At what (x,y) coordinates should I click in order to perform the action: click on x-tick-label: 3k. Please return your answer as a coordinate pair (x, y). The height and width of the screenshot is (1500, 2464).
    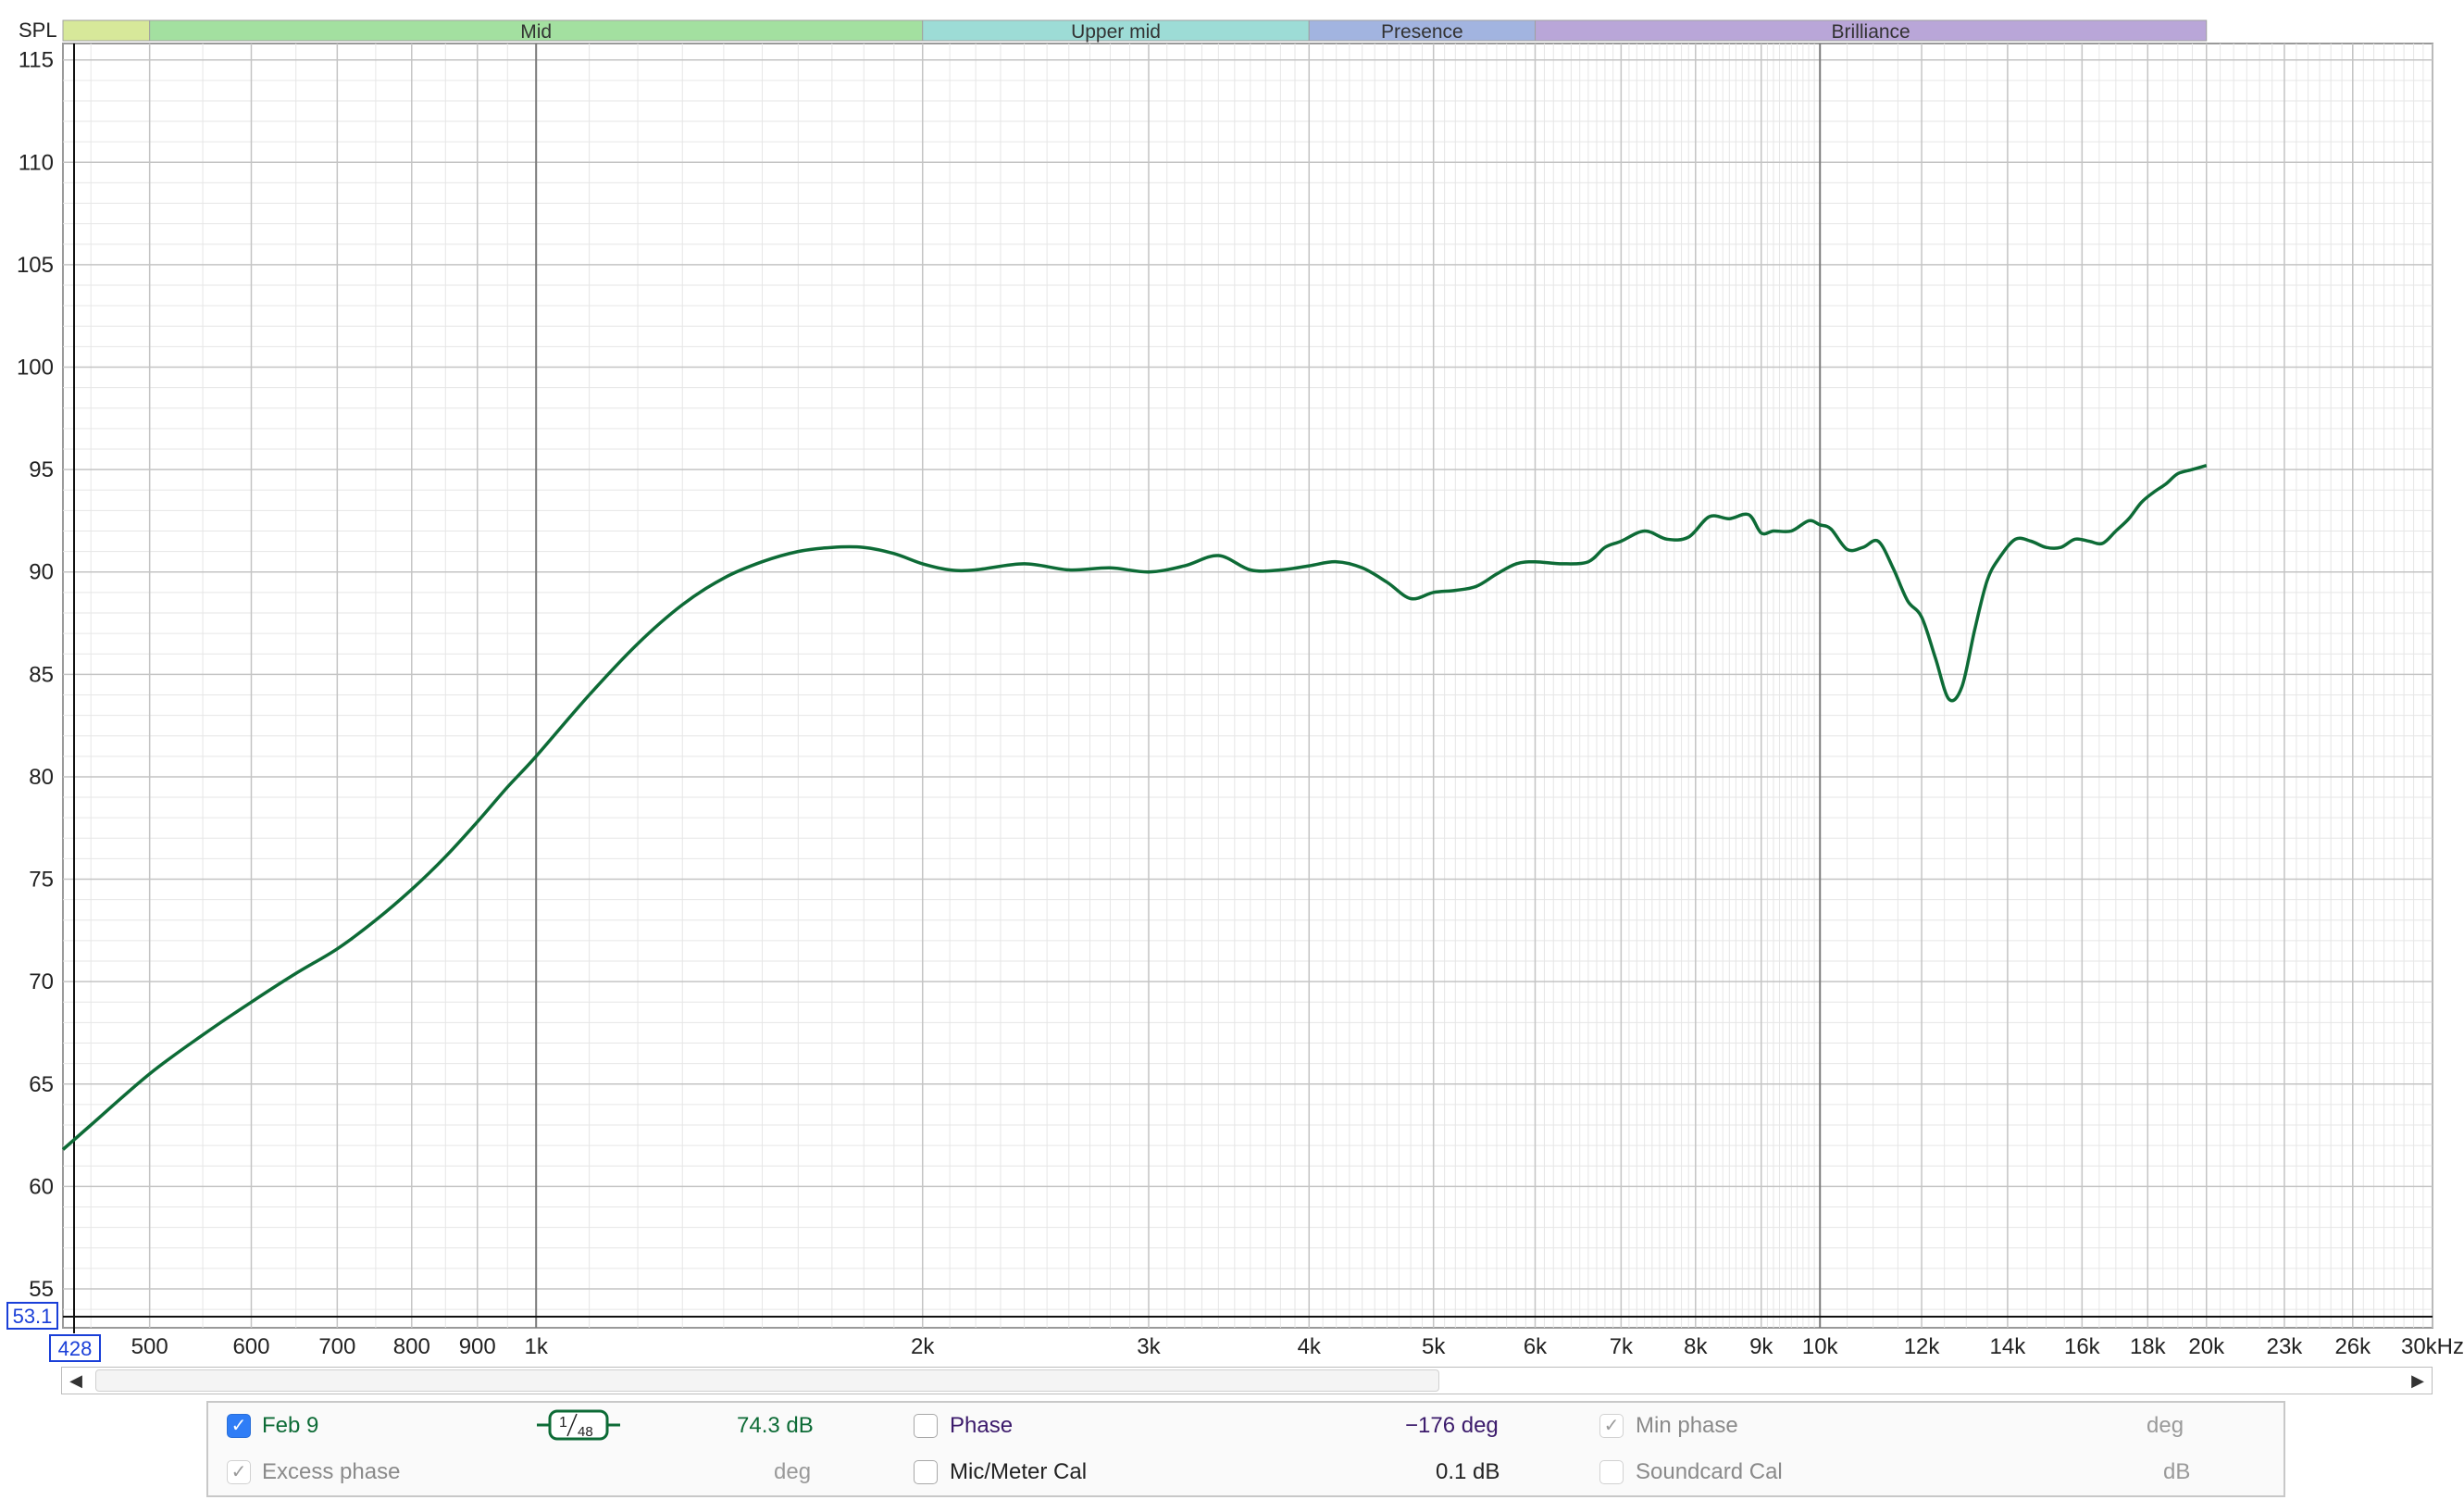
    Looking at the image, I should click on (1149, 1346).